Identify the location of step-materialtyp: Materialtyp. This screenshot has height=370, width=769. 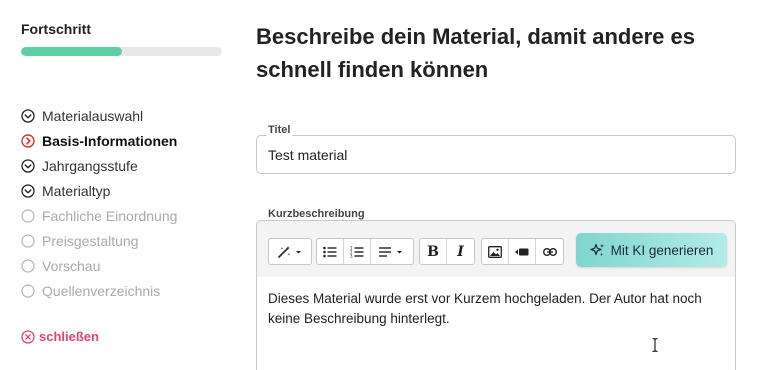
(99, 190).